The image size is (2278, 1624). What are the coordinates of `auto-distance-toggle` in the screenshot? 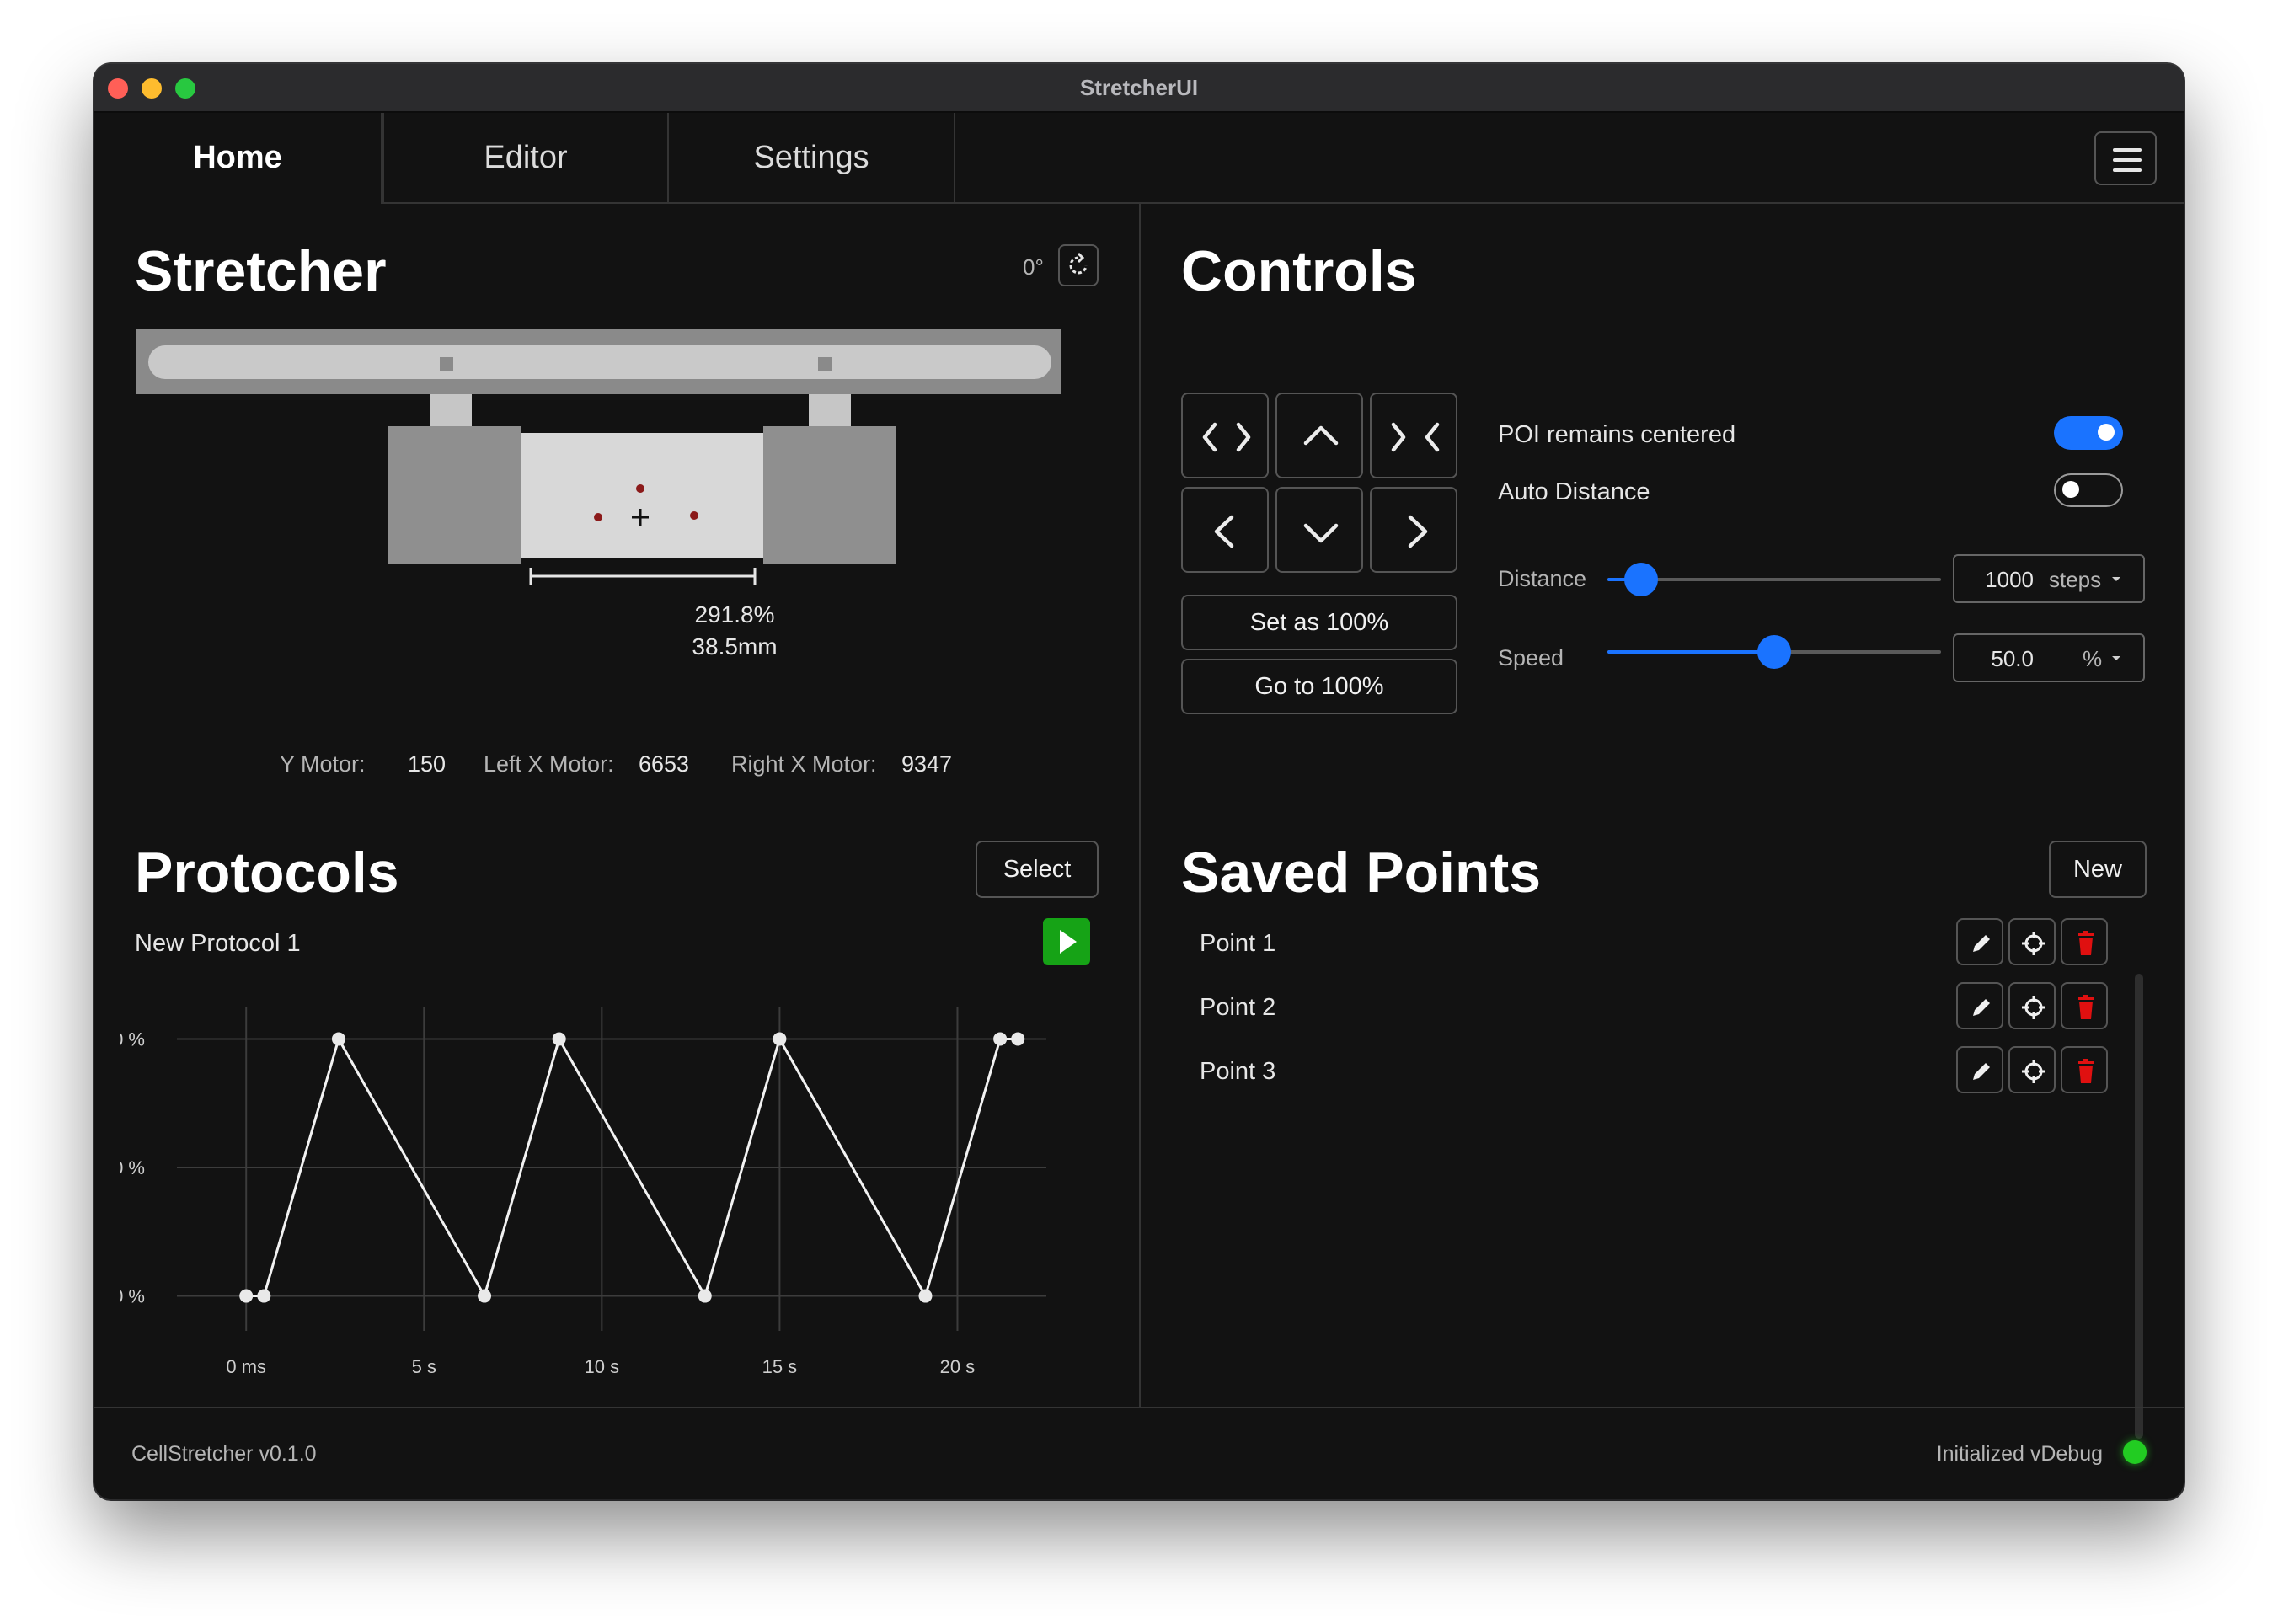 It's located at (2088, 490).